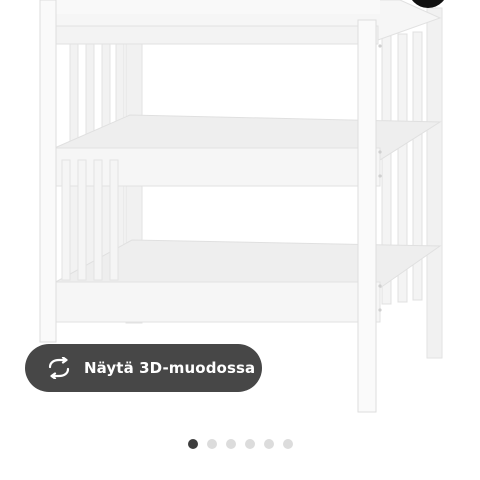 This screenshot has height=480, width=480. What do you see at coordinates (240, 444) in the screenshot?
I see `carousel-indicator` at bounding box center [240, 444].